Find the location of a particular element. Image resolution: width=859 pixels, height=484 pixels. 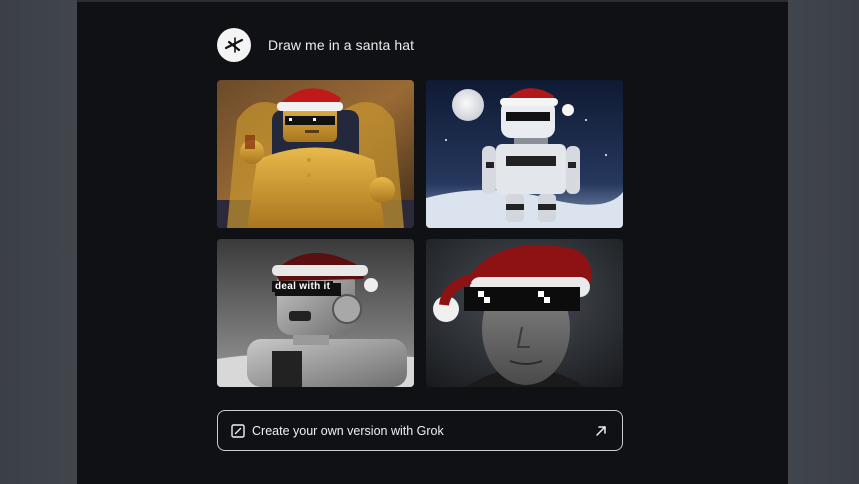

prompt-header: Draw me in a santa hat is located at coordinates (315, 45).